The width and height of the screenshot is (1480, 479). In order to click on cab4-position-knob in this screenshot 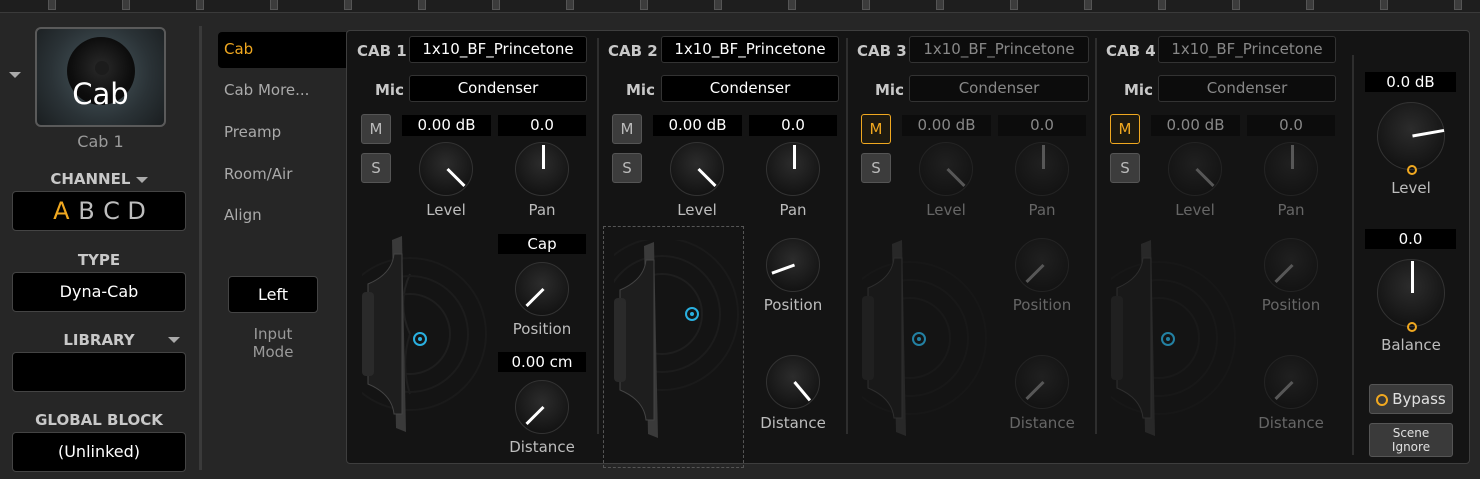, I will do `click(1291, 265)`.